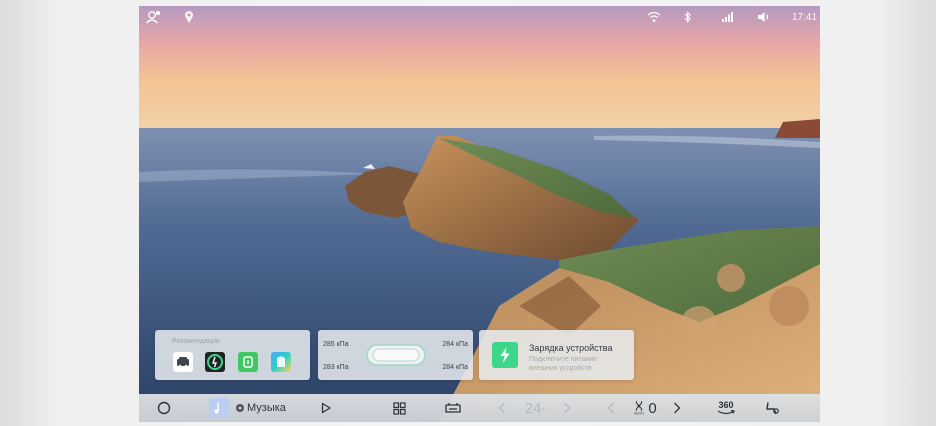 The height and width of the screenshot is (426, 936). Describe the element at coordinates (502, 408) in the screenshot. I see `temperature-down-icon` at that location.